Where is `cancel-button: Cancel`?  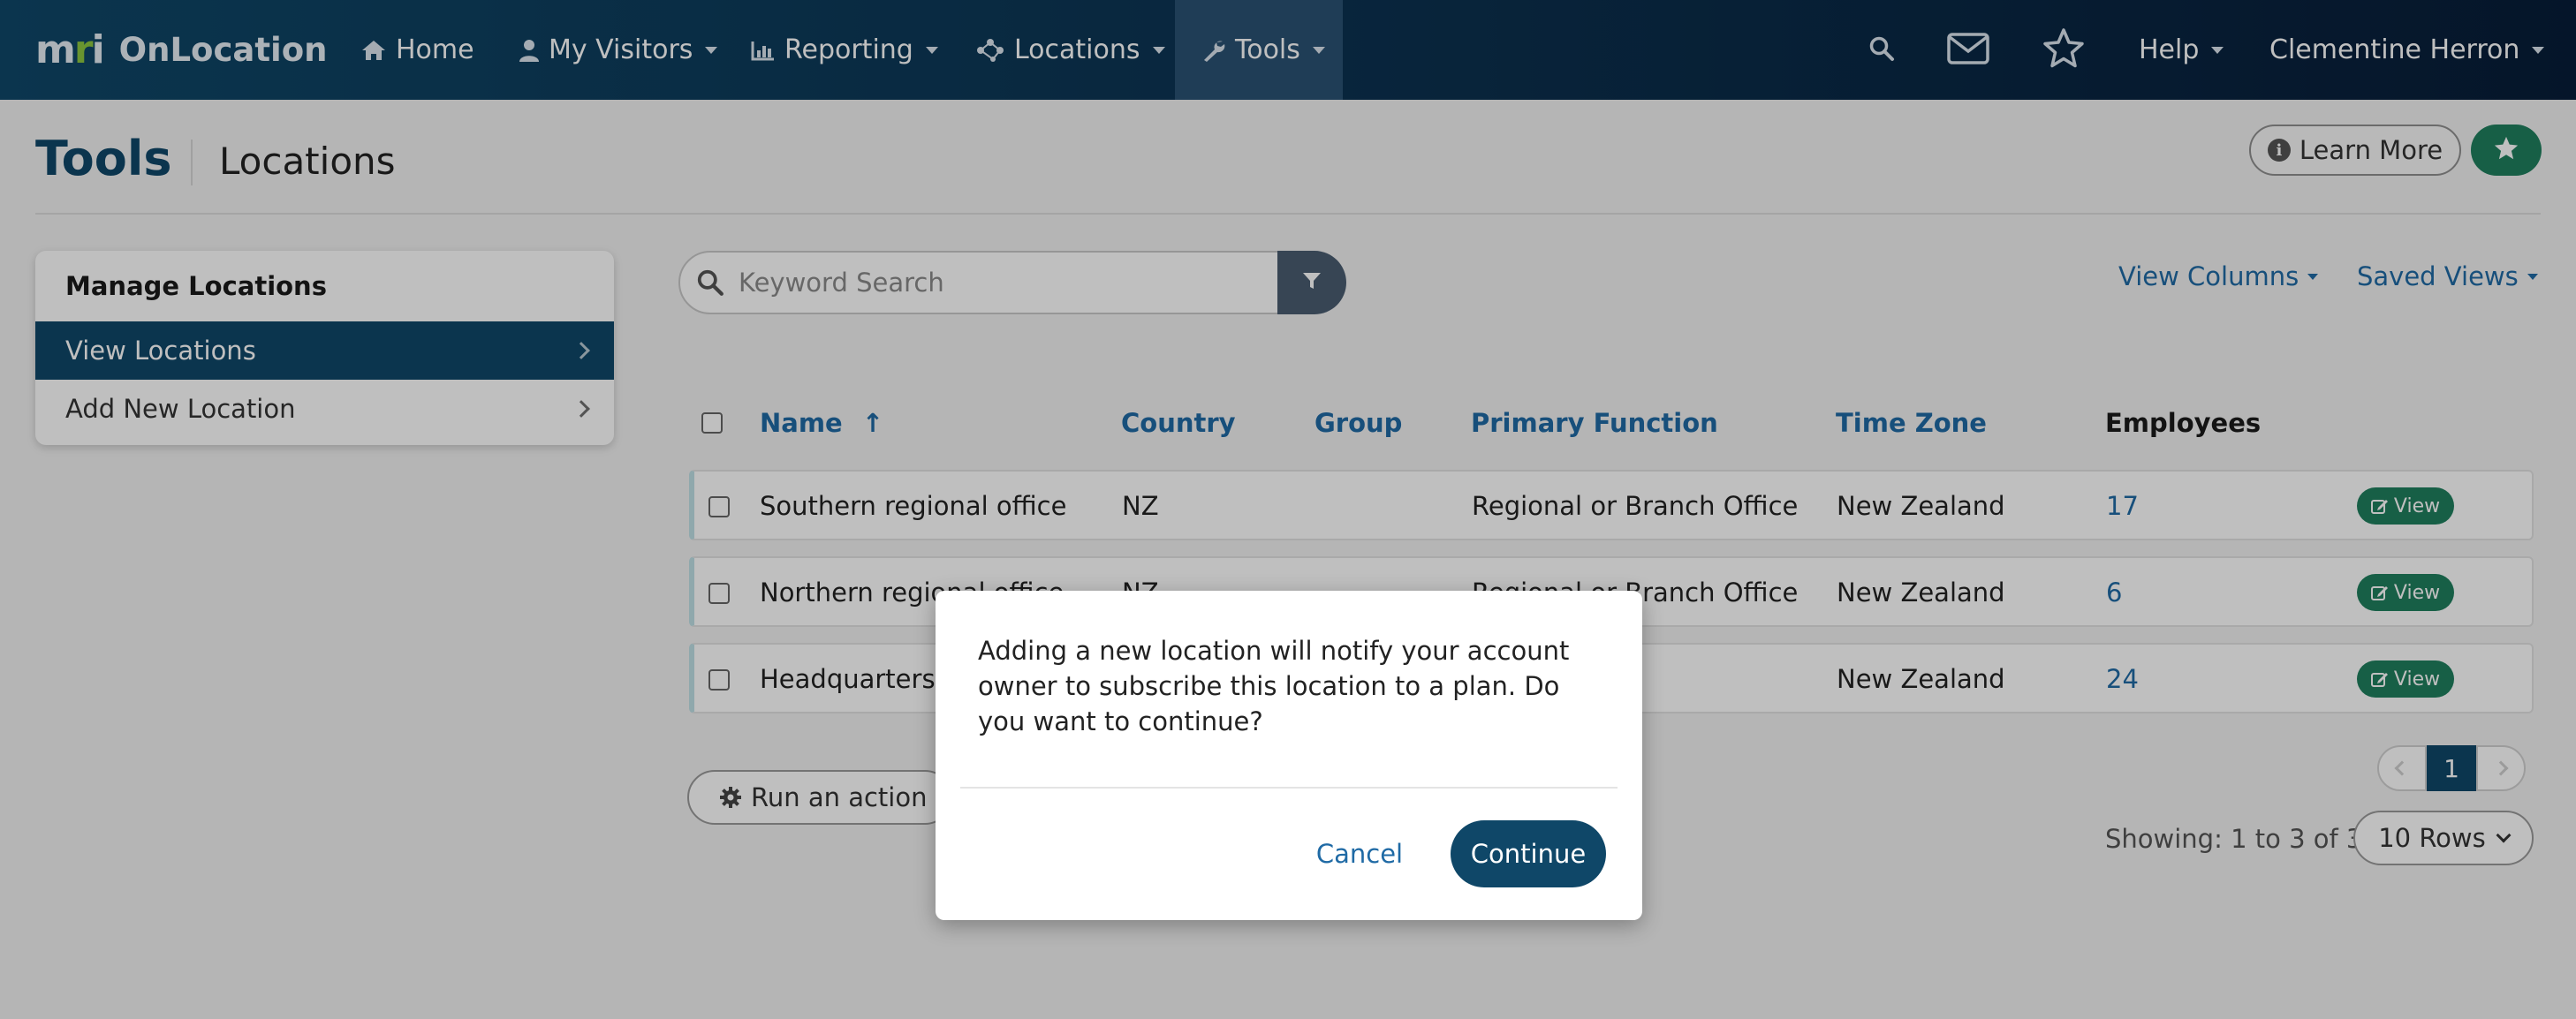
cancel-button: Cancel is located at coordinates (1359, 853).